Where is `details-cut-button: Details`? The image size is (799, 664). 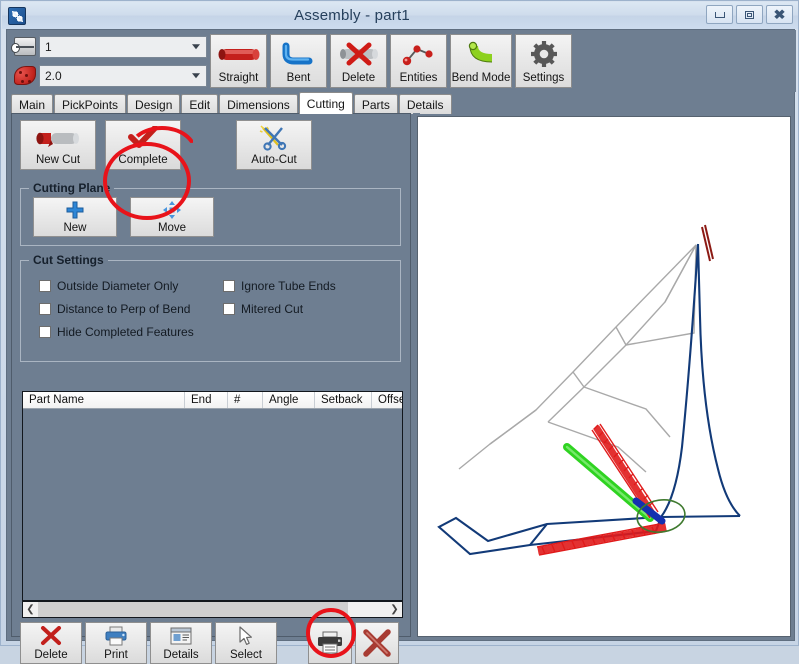
details-cut-button: Details is located at coordinates (181, 643).